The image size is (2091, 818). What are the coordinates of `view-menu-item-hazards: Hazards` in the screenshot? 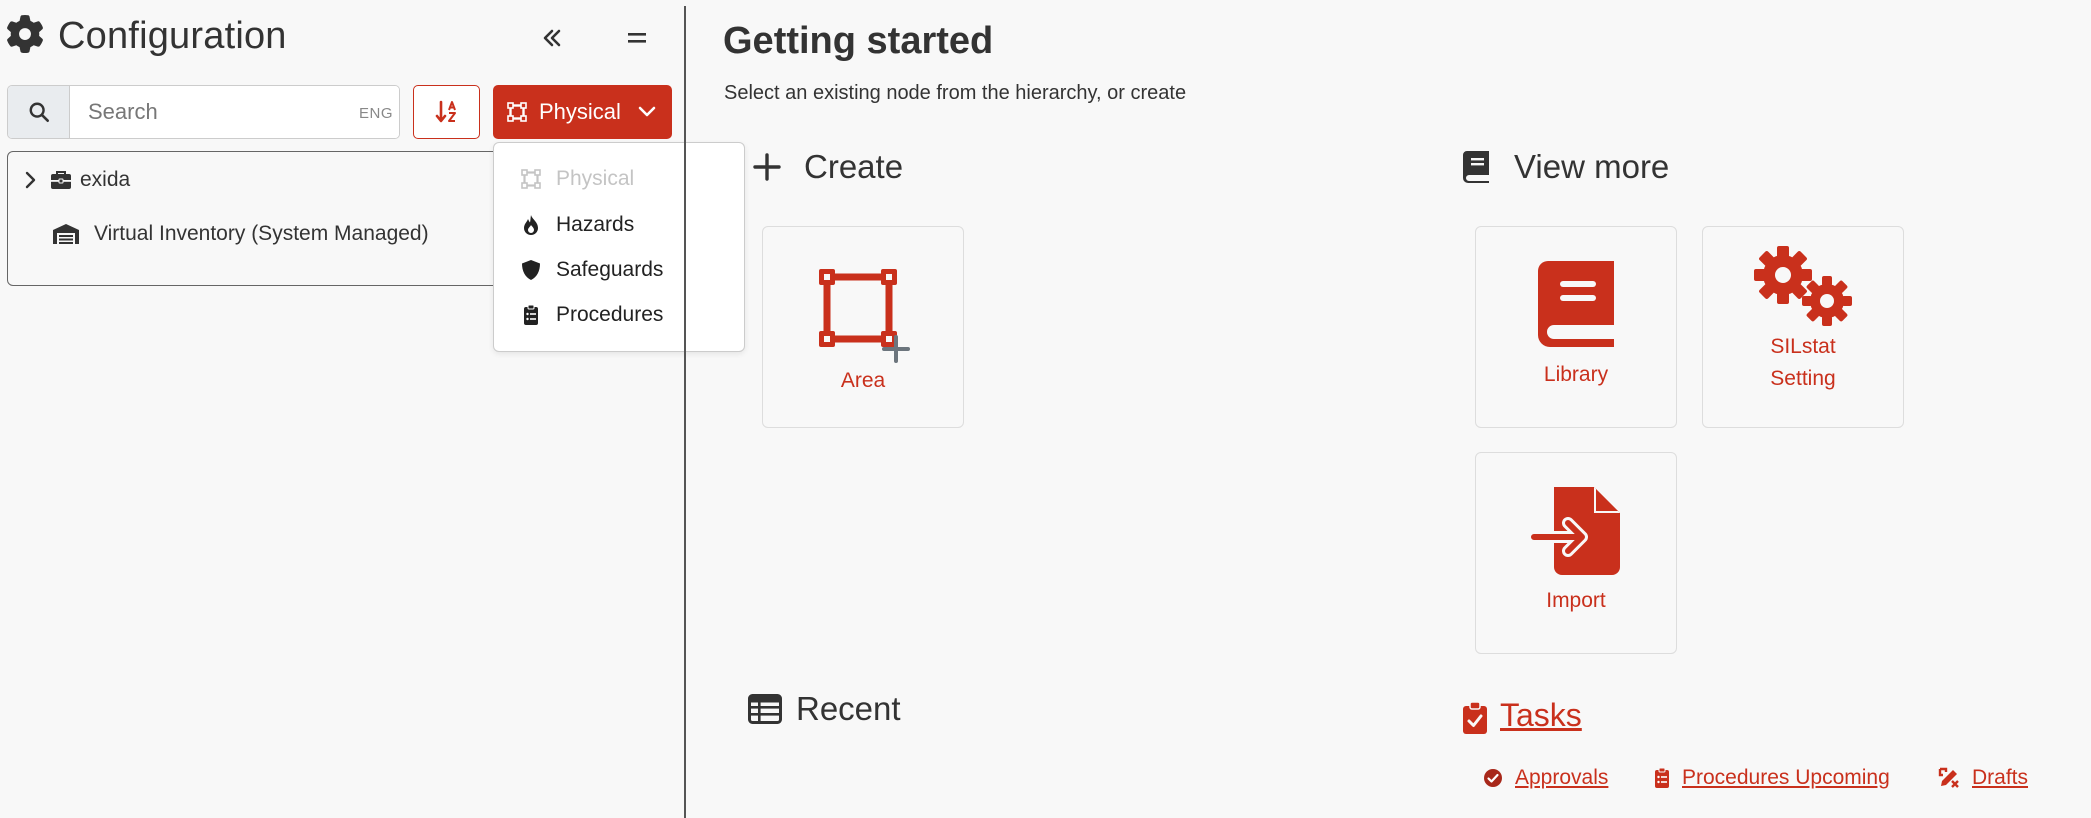 It's located at (577, 225).